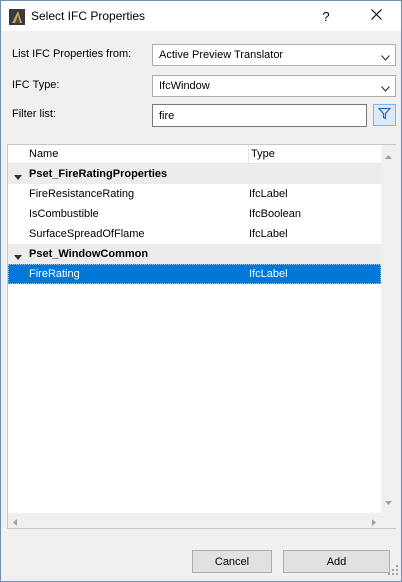  Describe the element at coordinates (275, 214) in the screenshot. I see `property-type: IfcBoolean` at that location.